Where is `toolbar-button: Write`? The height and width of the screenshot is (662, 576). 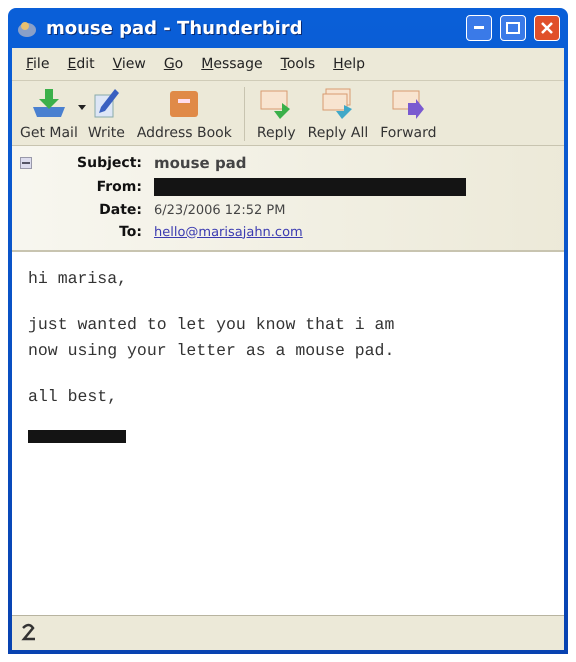
toolbar-button: Write is located at coordinates (106, 114).